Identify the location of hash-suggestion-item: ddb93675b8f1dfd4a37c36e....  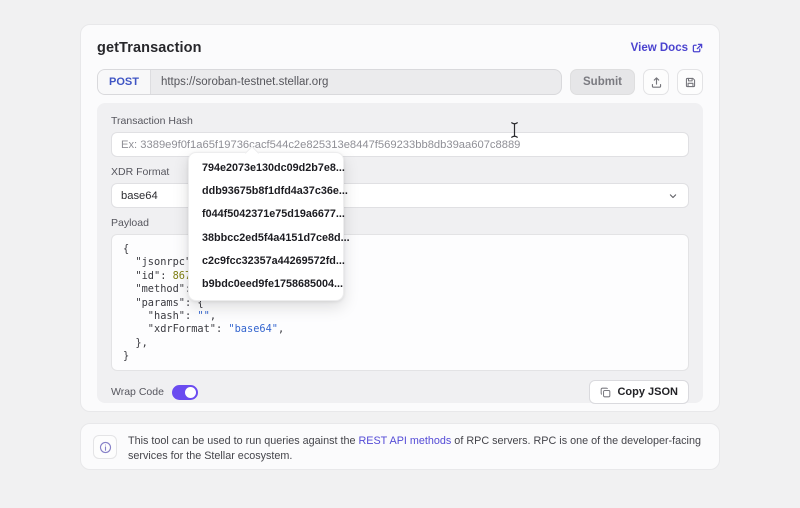
(268, 191).